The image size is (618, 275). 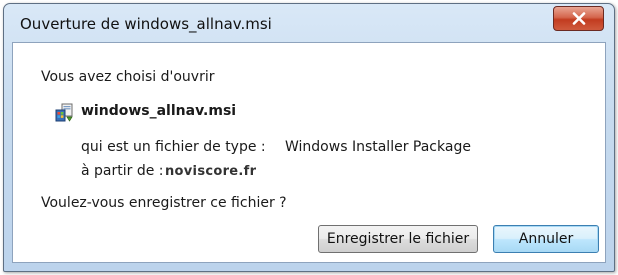 I want to click on close-button, so click(x=578, y=18).